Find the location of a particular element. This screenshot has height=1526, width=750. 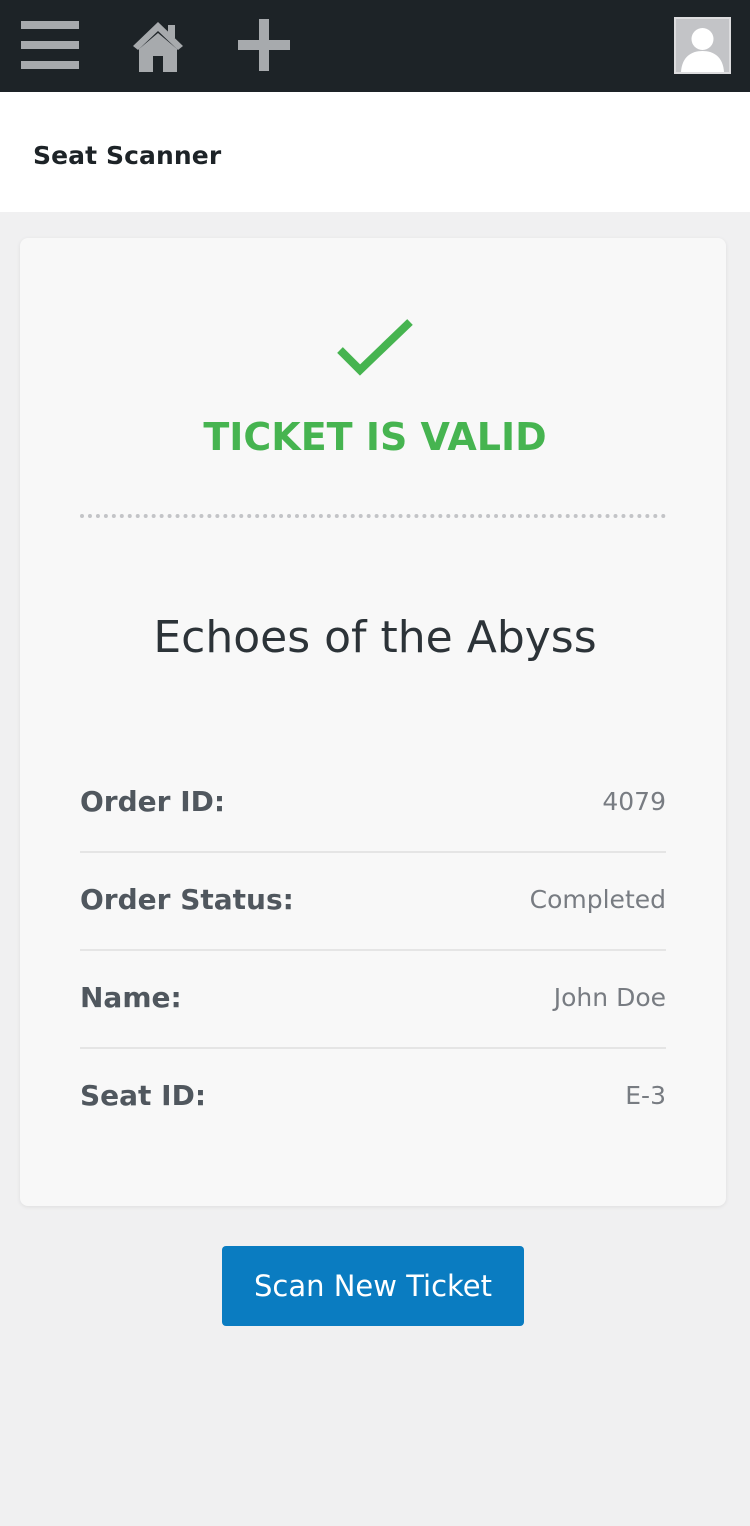

dotted-divider is located at coordinates (373, 516).